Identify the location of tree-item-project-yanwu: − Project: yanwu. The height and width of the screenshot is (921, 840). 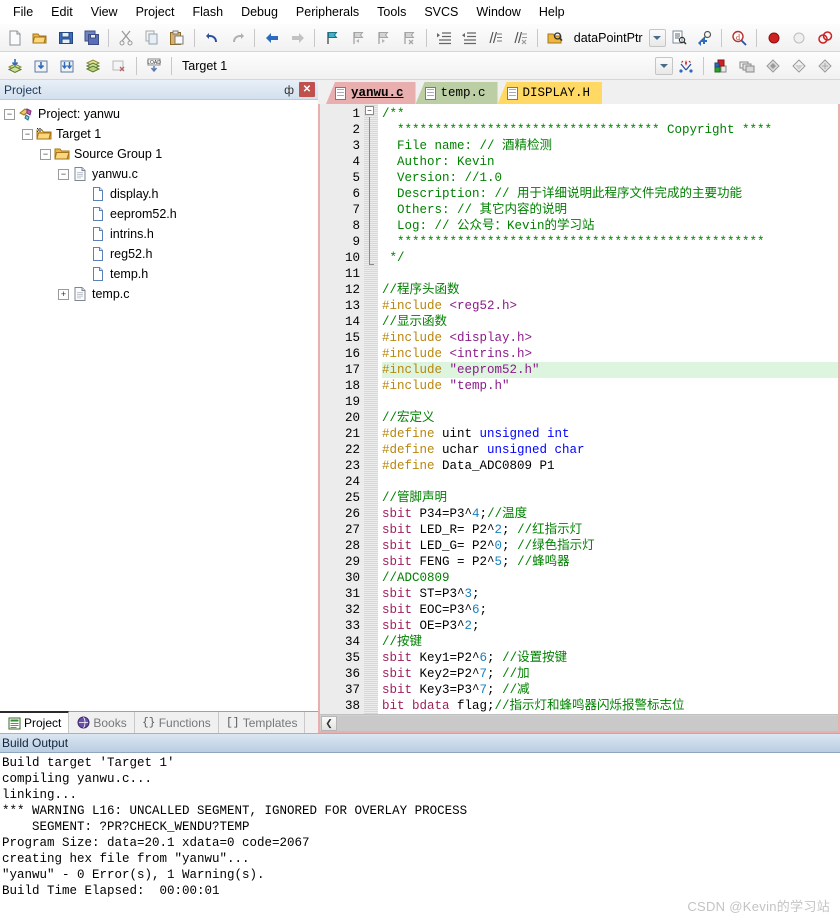
(161, 114).